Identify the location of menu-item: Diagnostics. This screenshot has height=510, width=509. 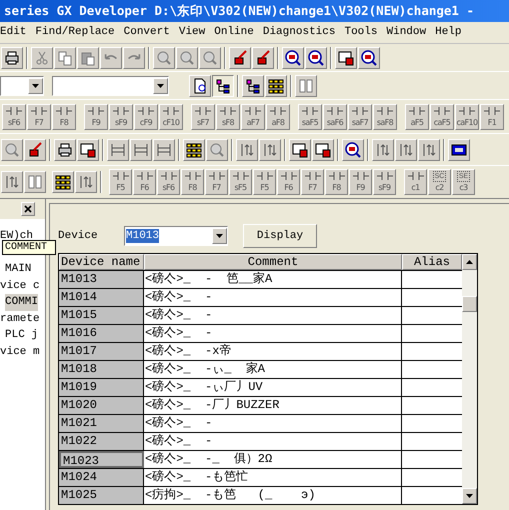
(299, 32).